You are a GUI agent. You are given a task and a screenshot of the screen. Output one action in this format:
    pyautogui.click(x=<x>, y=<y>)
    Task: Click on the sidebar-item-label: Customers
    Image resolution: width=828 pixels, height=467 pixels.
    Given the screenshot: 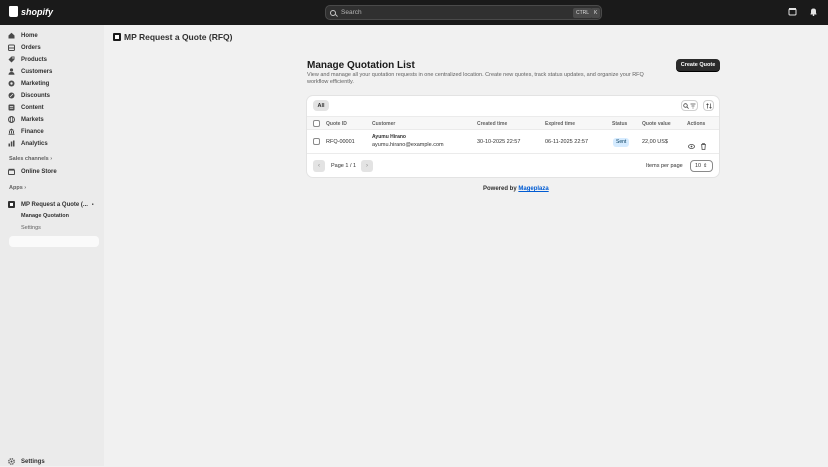 What is the action you would take?
    pyautogui.click(x=37, y=71)
    